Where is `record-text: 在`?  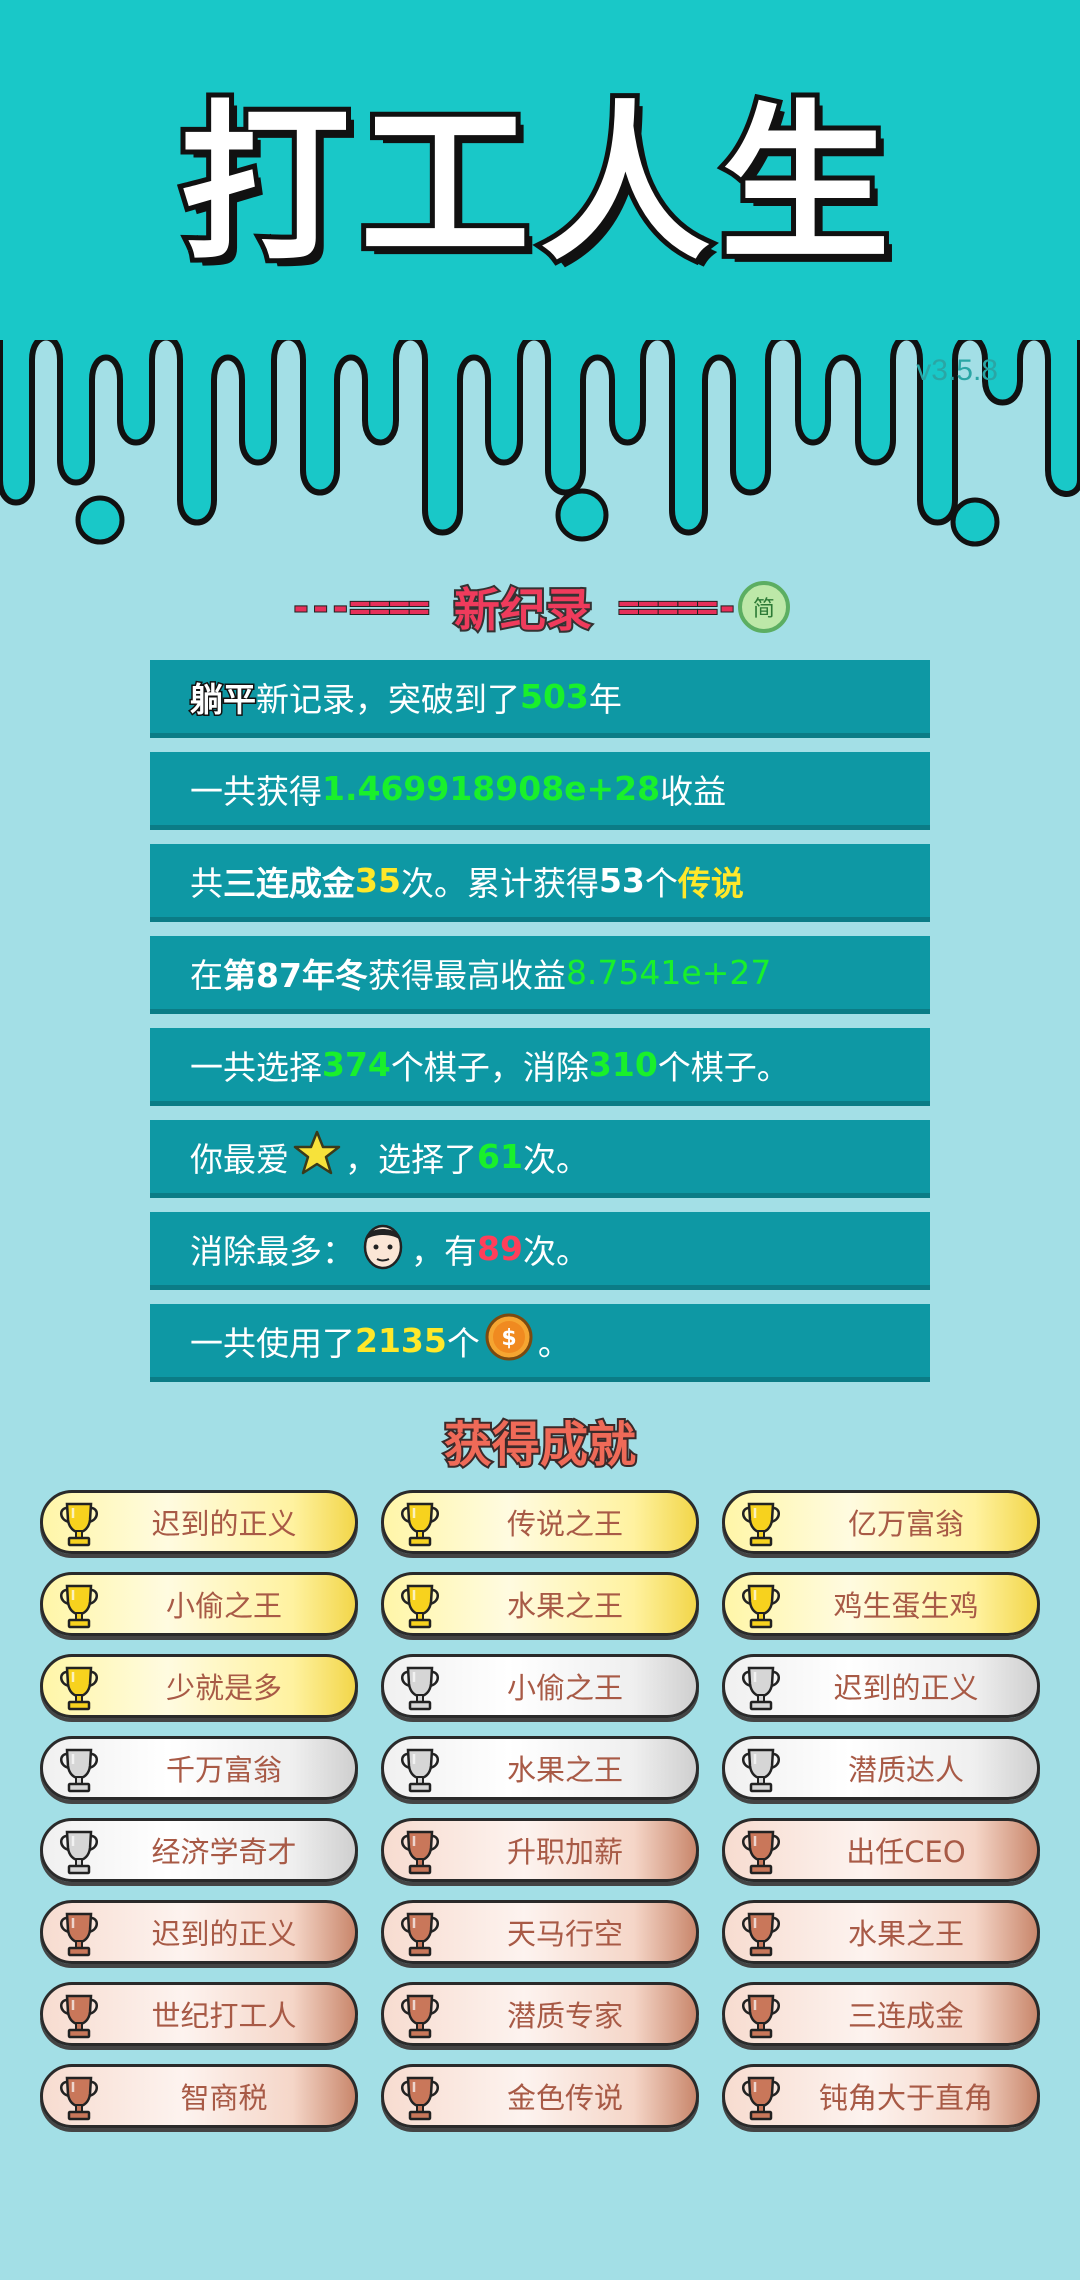
record-text: 在 is located at coordinates (206, 975).